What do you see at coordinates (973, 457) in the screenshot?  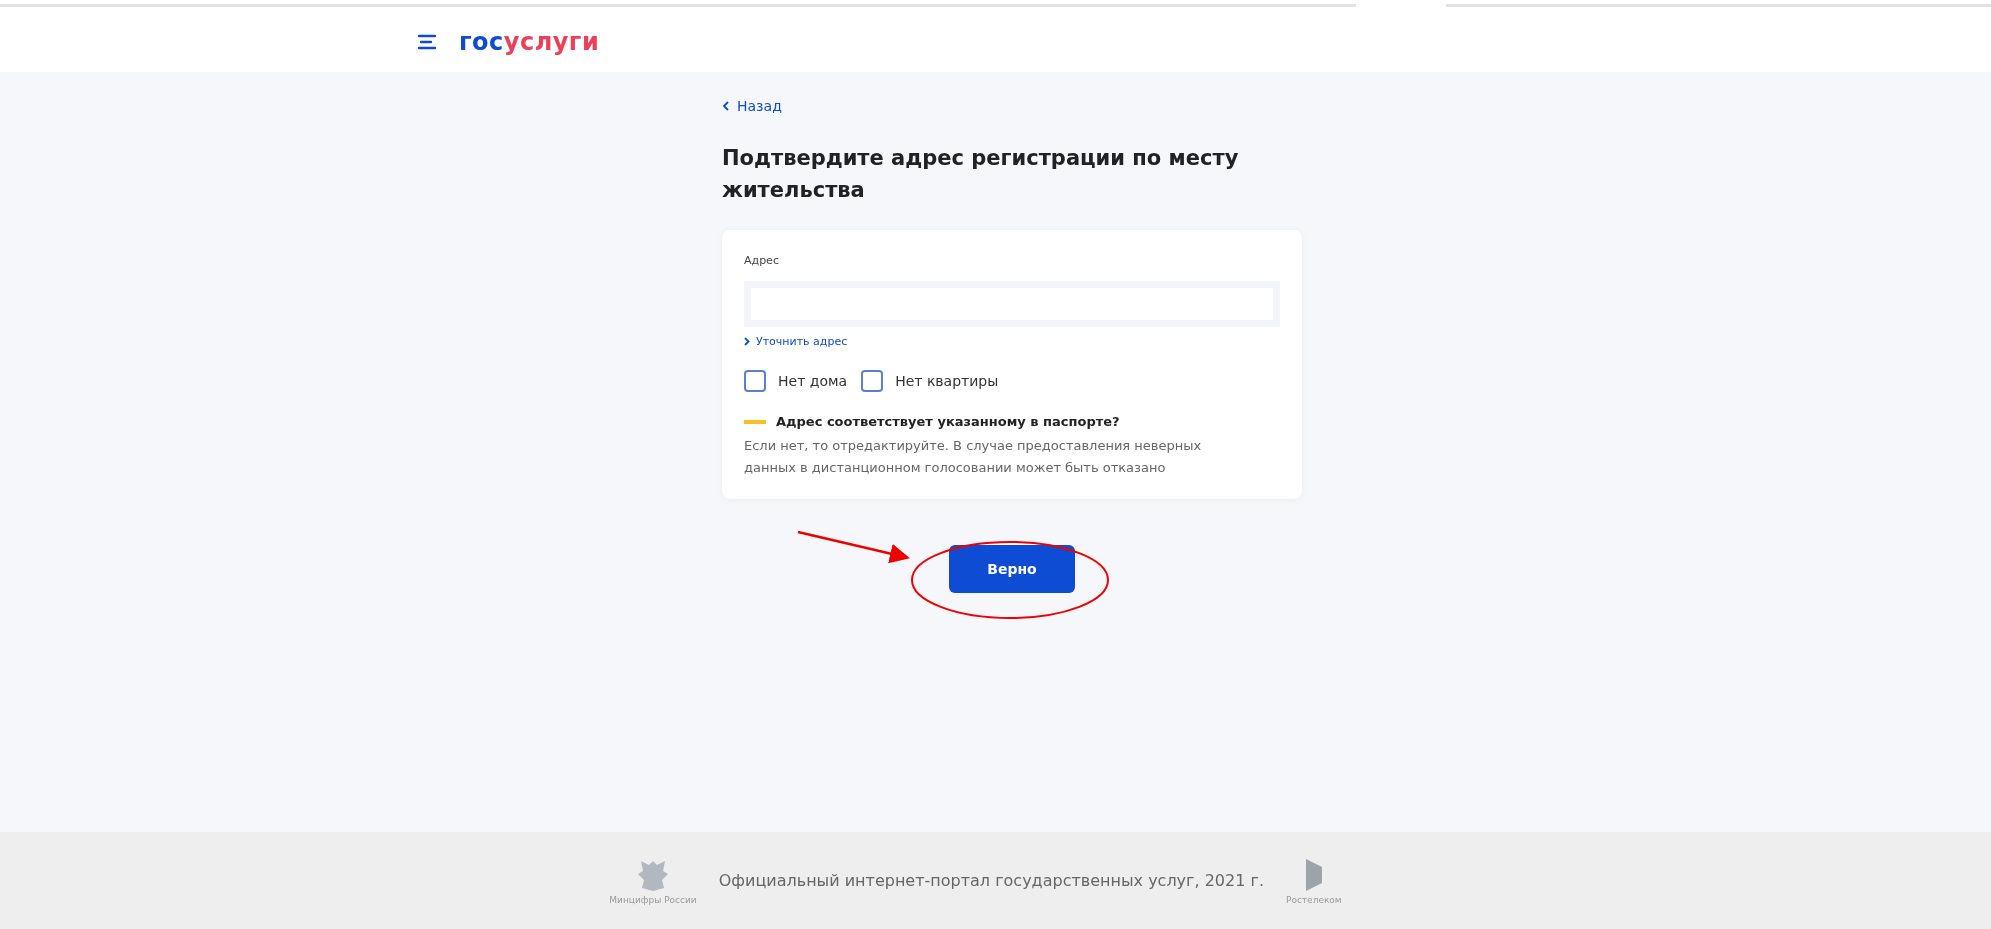 I see `notice-text: Если нет, то отредактируйте. В случае предоставления неверных данных в дистанционном голосовании может быть отказано` at bounding box center [973, 457].